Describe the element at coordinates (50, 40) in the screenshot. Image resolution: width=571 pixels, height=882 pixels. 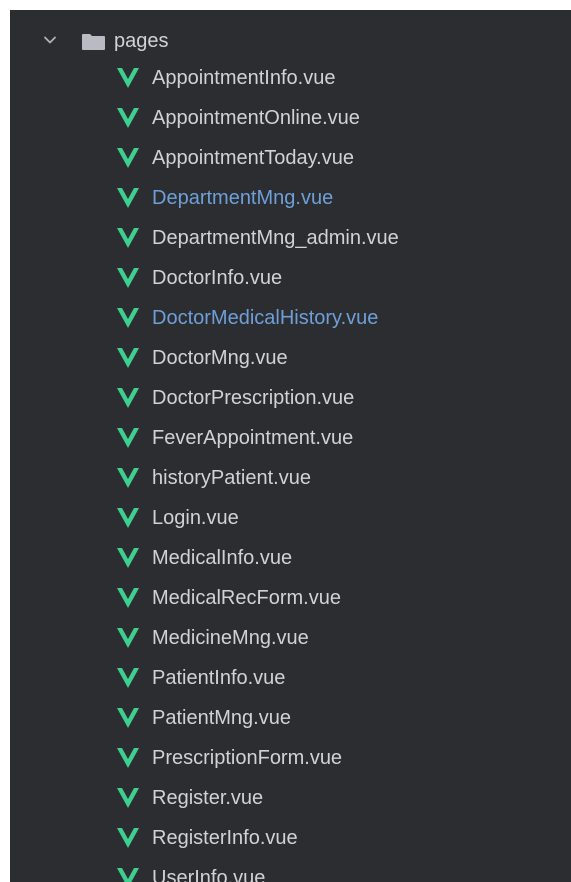
I see `chevron-down-icon` at that location.